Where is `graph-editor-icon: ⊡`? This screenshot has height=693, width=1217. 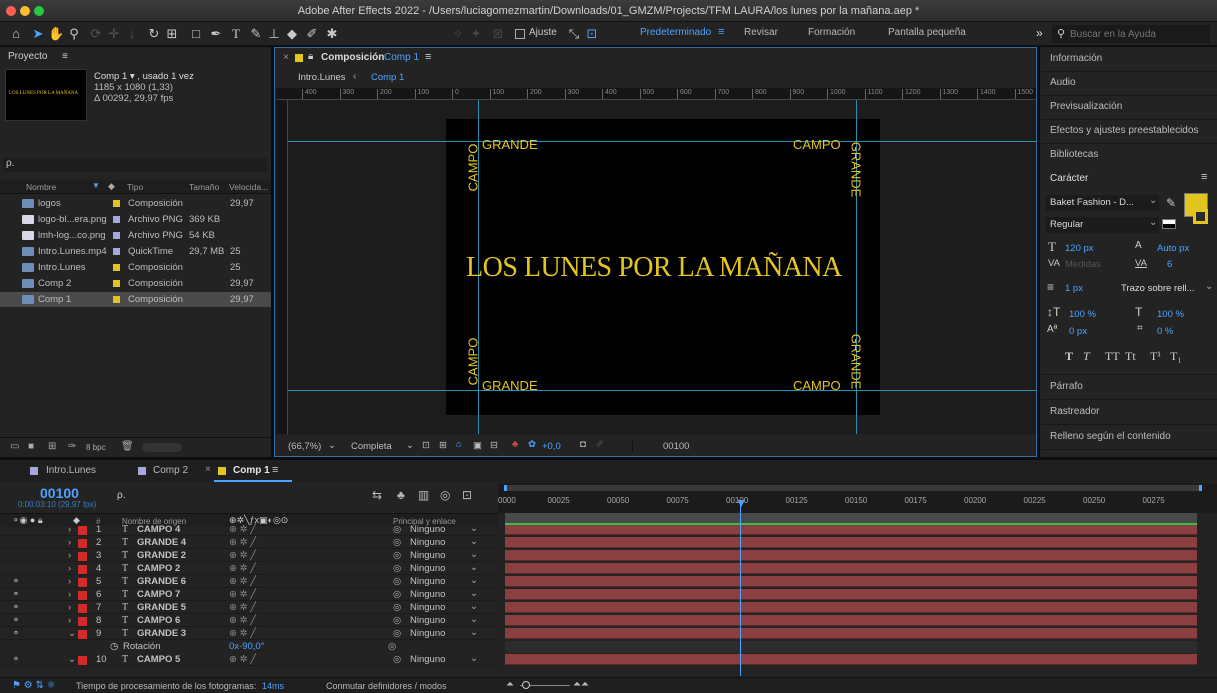 graph-editor-icon: ⊡ is located at coordinates (467, 495).